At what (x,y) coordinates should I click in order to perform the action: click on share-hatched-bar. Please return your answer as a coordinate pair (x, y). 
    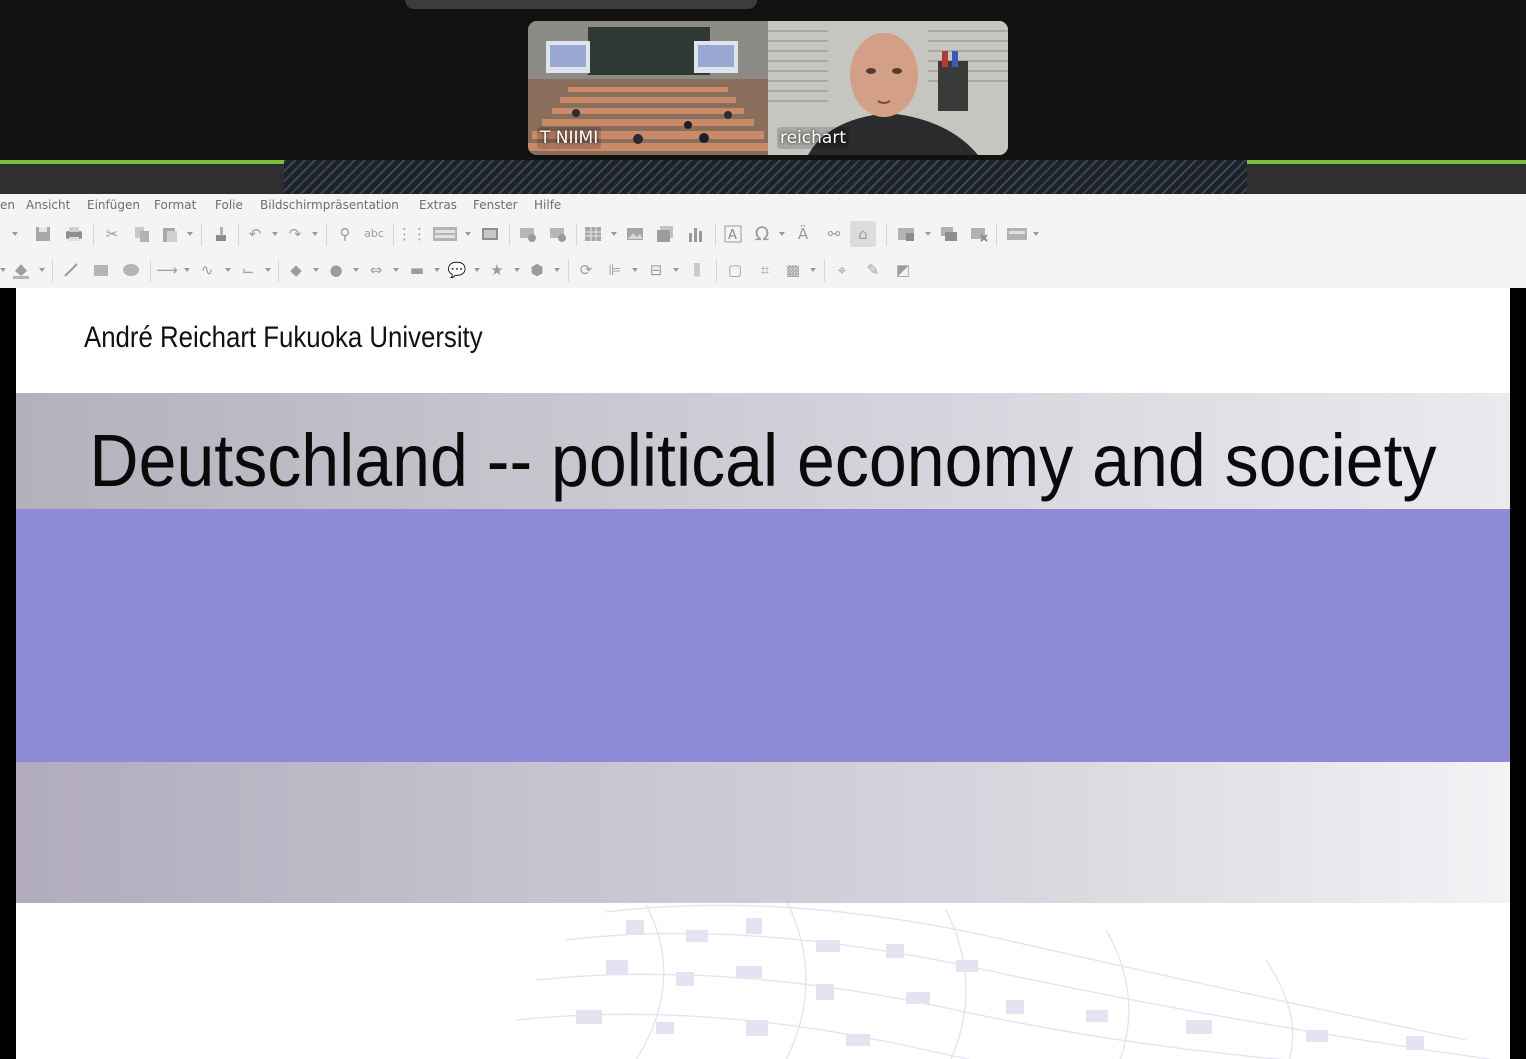
    Looking at the image, I should click on (765, 177).